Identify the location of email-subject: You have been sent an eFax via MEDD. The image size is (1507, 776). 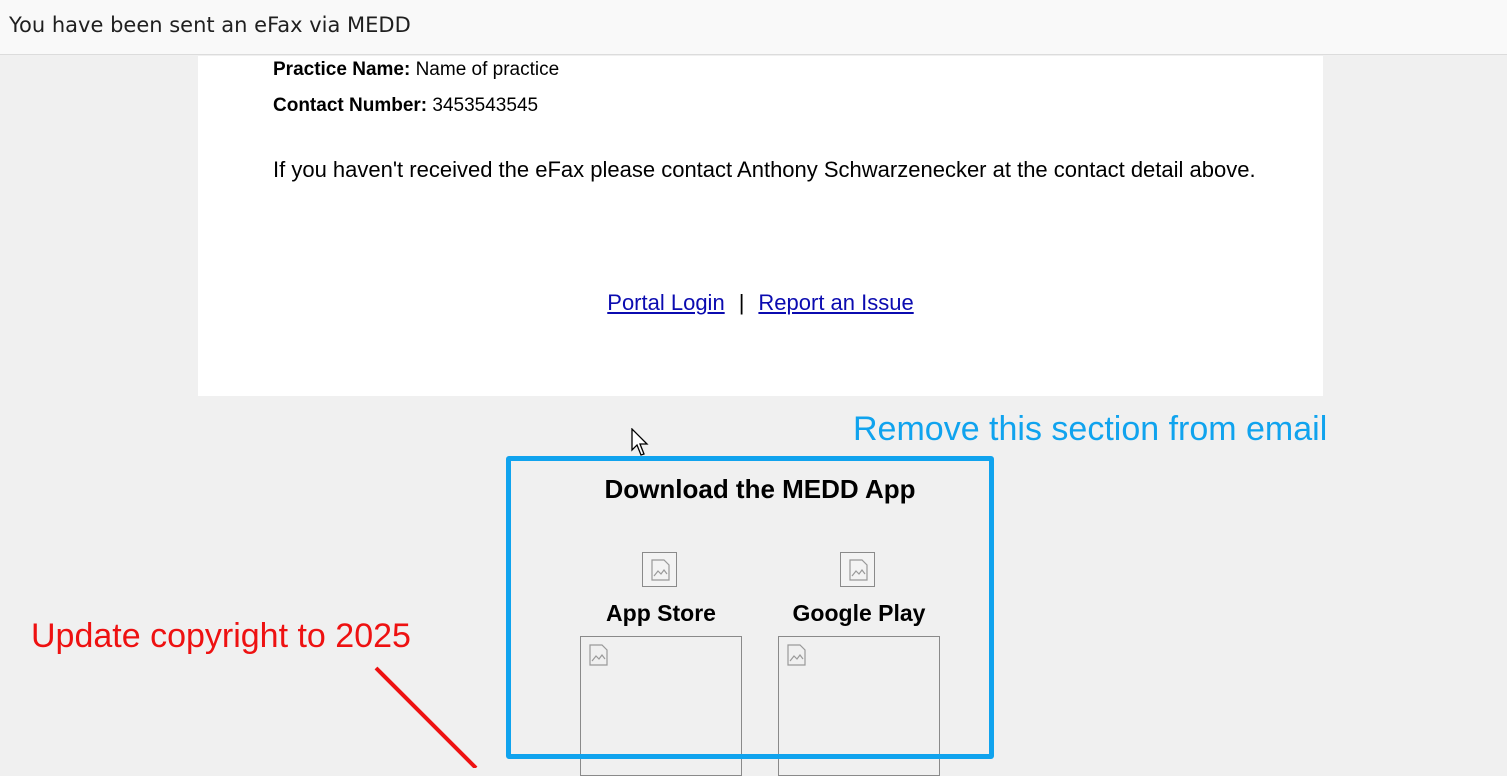
(210, 25).